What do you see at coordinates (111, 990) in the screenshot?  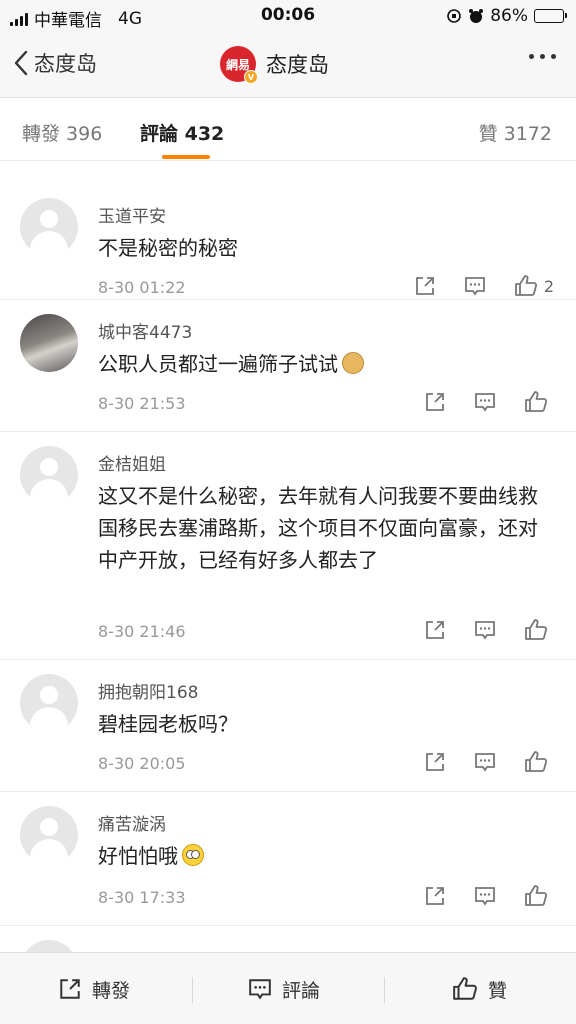 I see `bottom-repost-label: 轉發` at bounding box center [111, 990].